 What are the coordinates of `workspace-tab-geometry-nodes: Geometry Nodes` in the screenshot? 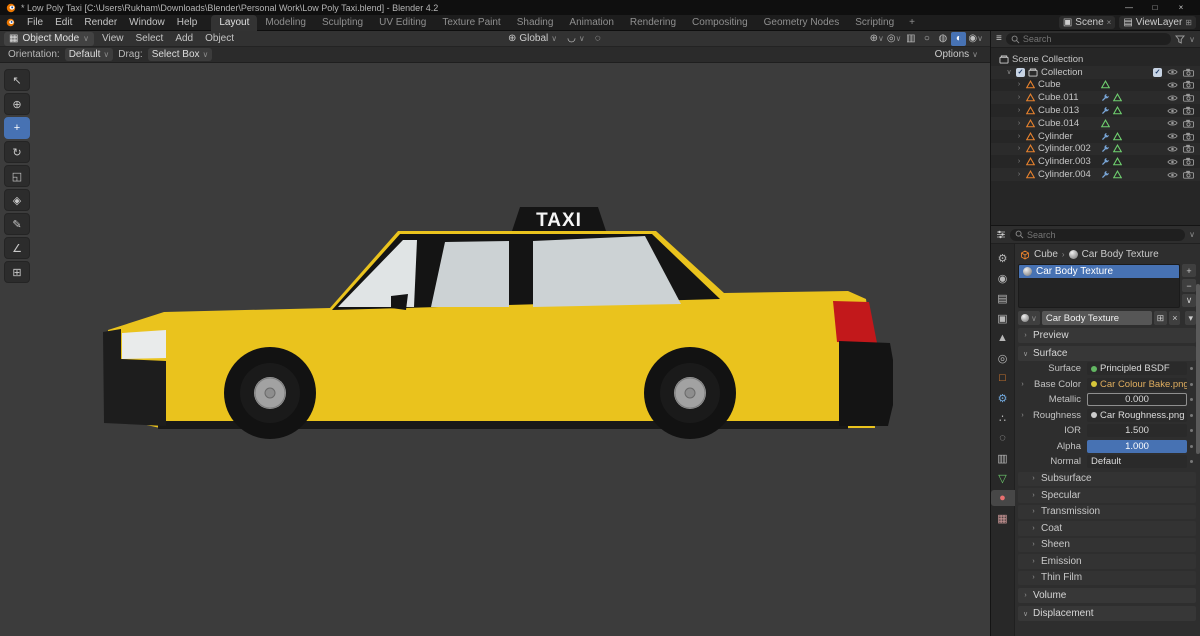 It's located at (802, 23).